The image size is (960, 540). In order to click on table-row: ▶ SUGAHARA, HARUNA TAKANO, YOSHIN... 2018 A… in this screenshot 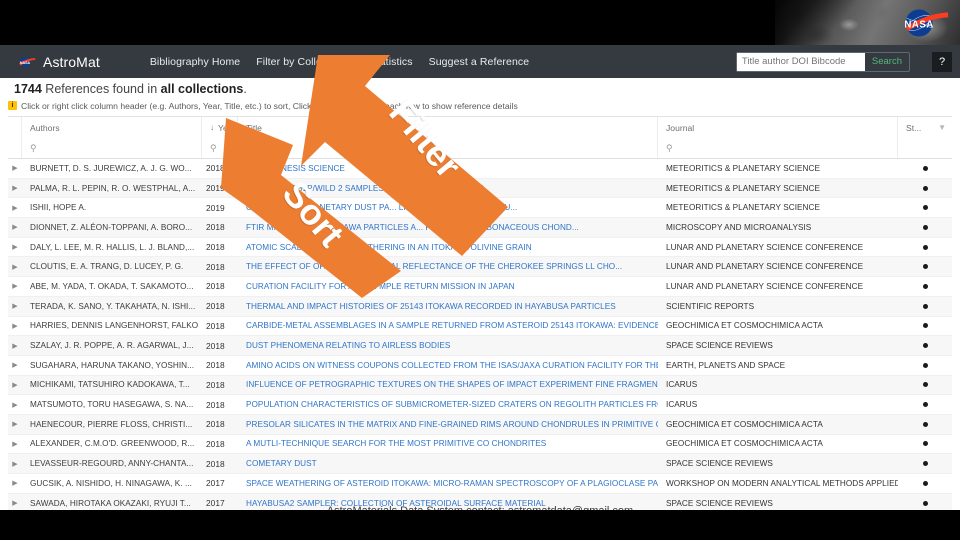, I will do `click(480, 366)`.